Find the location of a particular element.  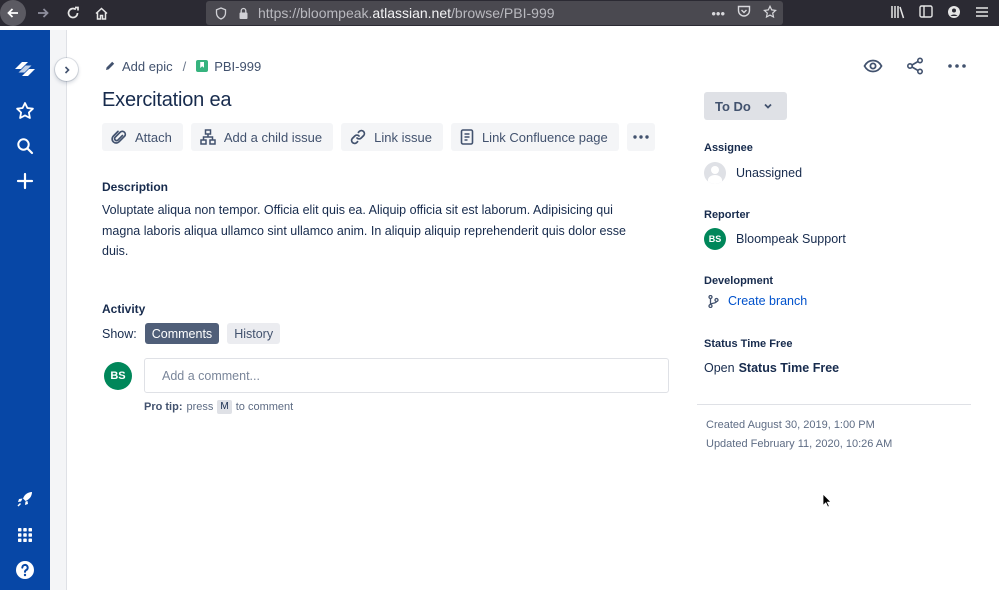

add-child-issue-button: Add a child issue is located at coordinates (262, 137).